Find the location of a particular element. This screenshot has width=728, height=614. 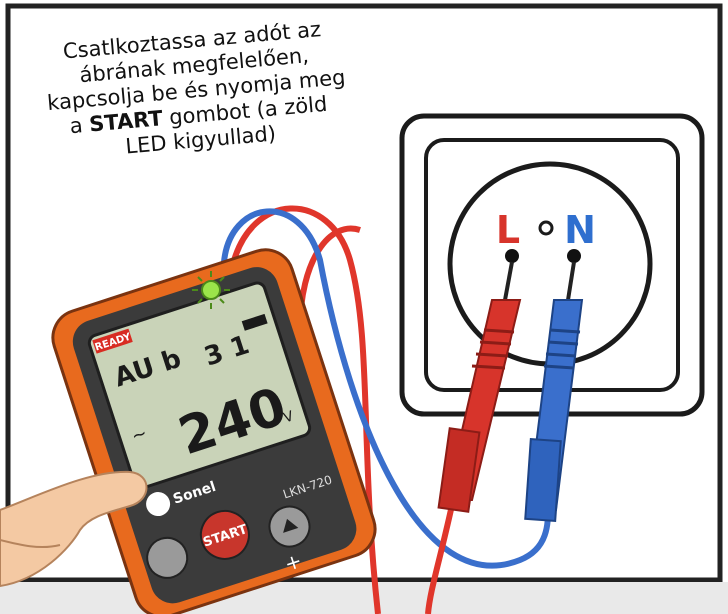

neutral-hole is located at coordinates (574, 256).